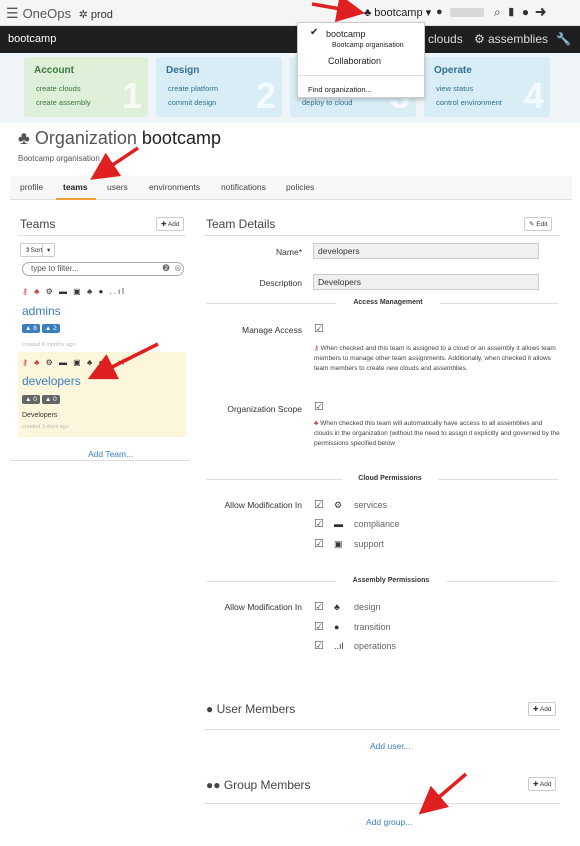 The image size is (580, 846). Describe the element at coordinates (123, 361) in the screenshot. I see `arrow-developers-team` at that location.